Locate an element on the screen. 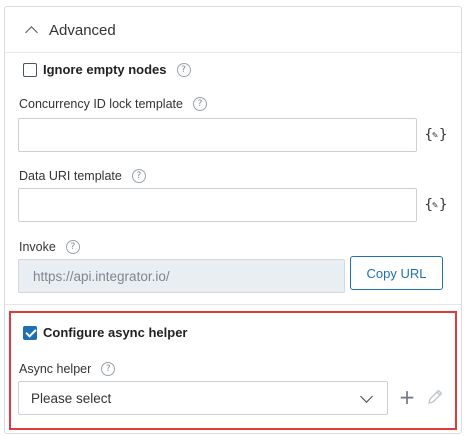  ignore-empty-nodes-row: Ignore empty nodes ? is located at coordinates (107, 69).